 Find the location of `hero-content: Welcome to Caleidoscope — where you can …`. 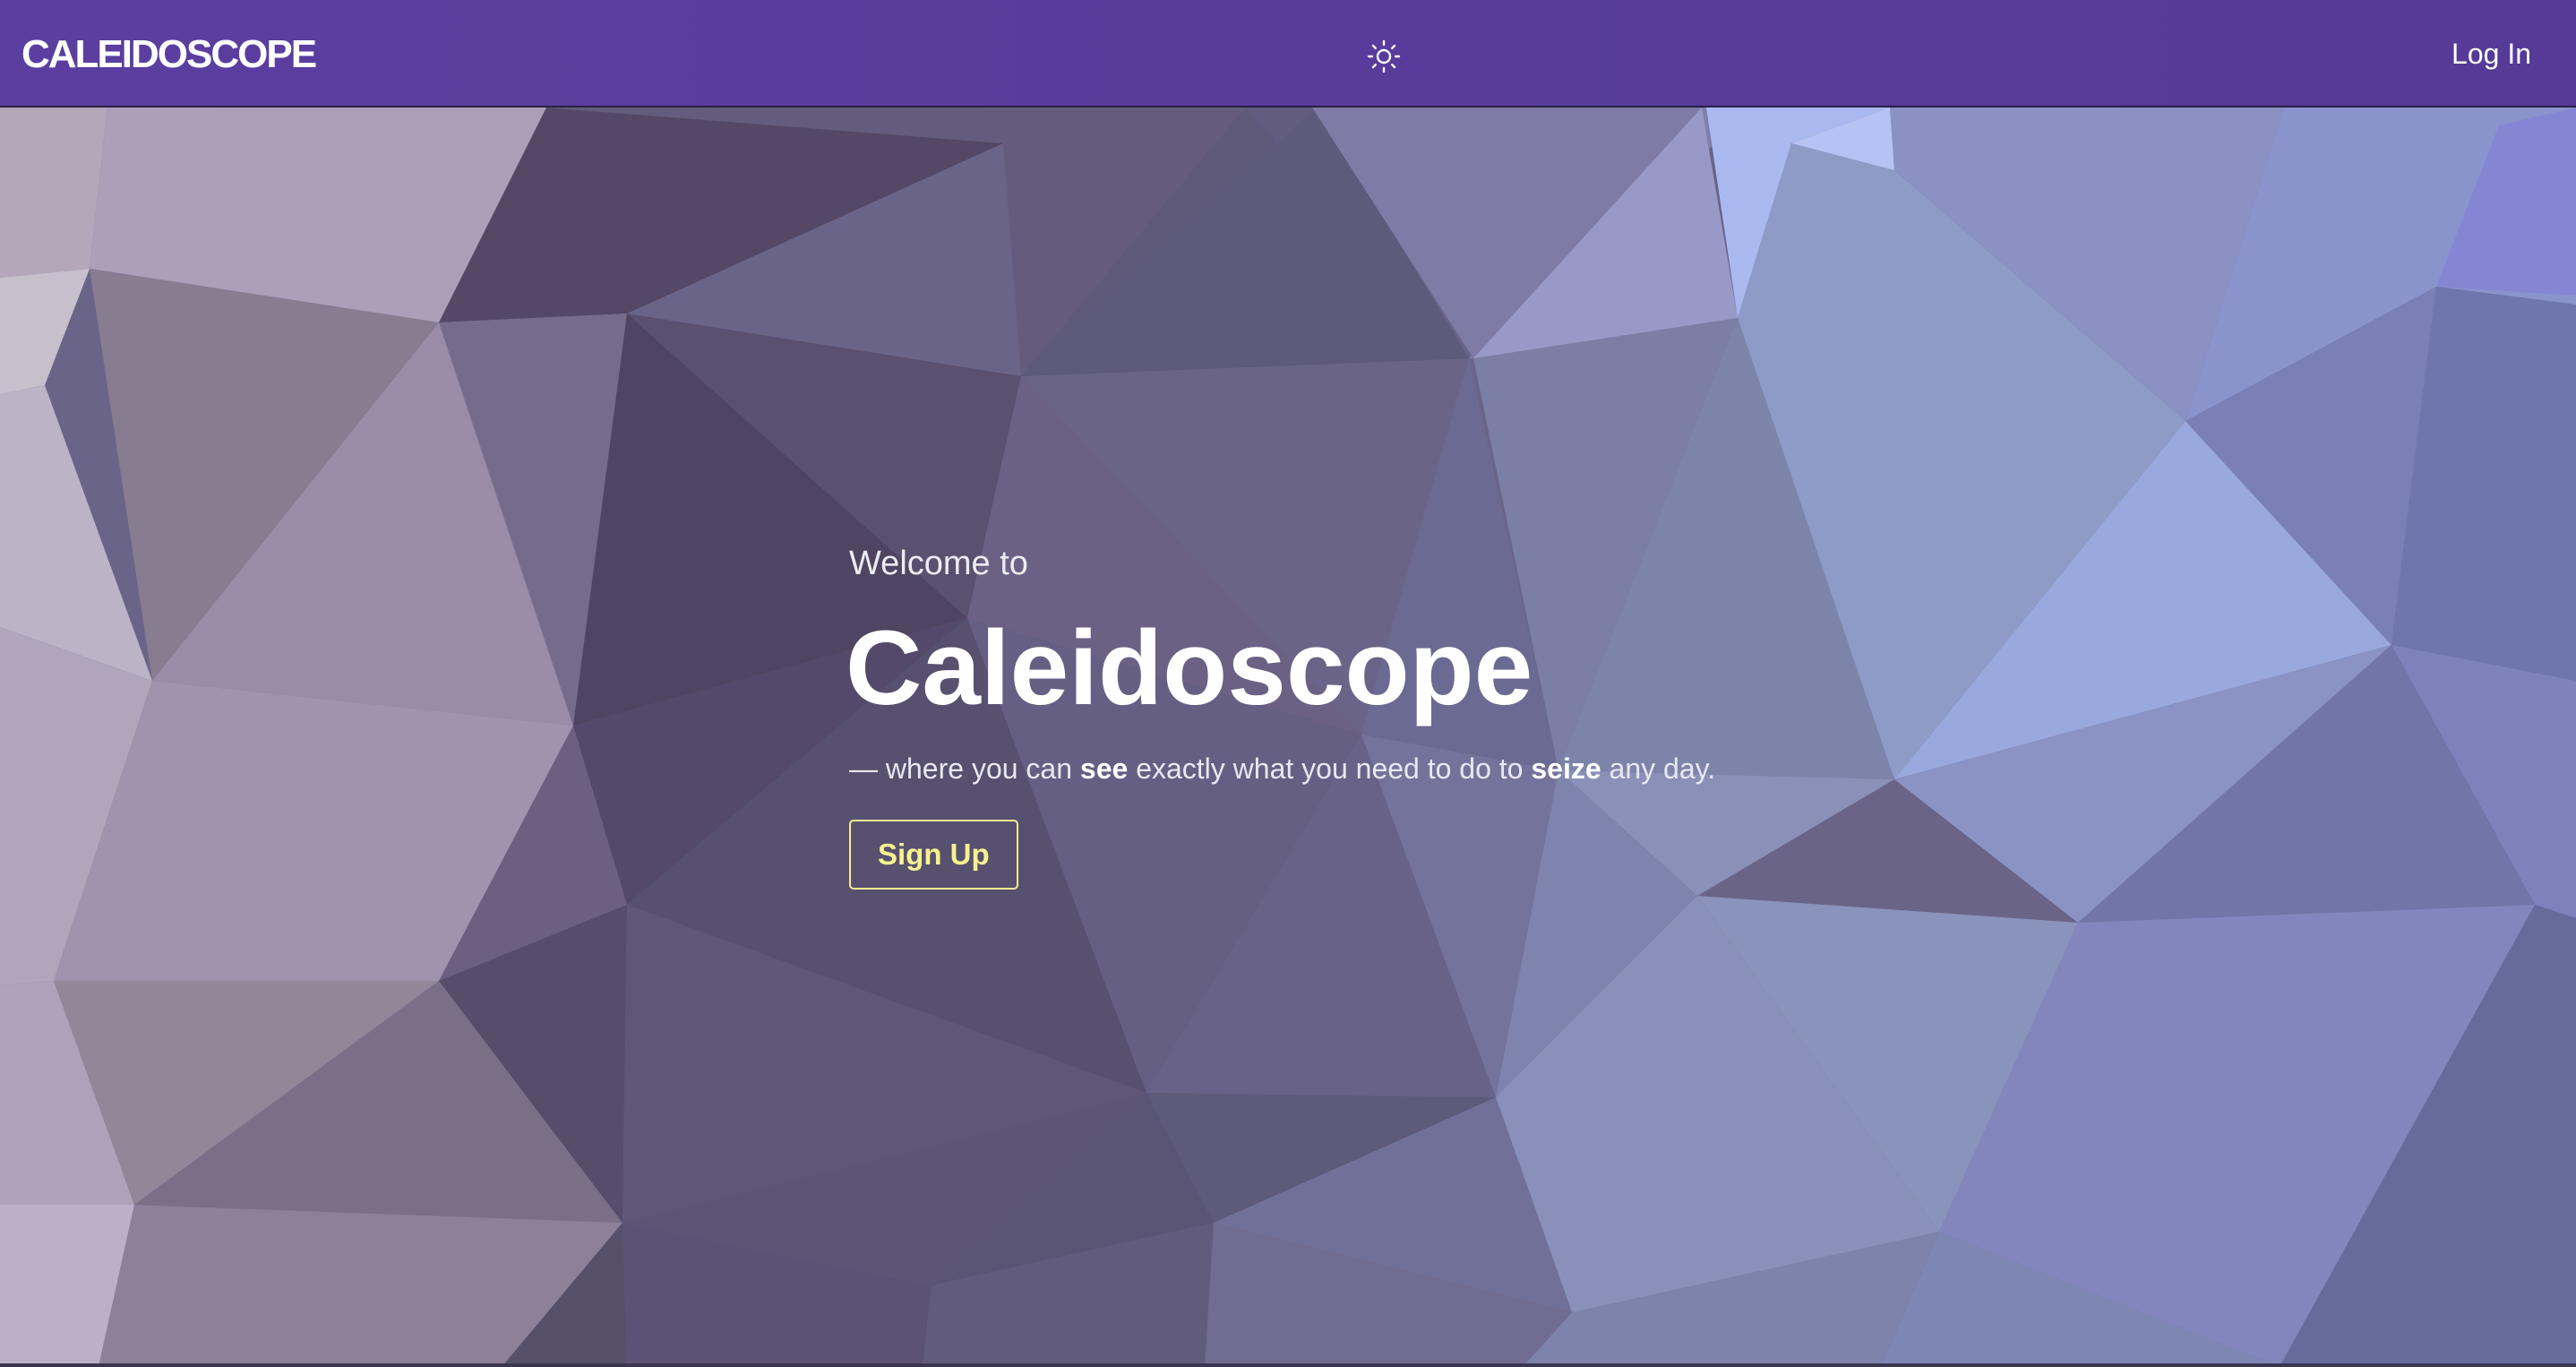

hero-content: Welcome to Caleidoscope — where you can … is located at coordinates (1280, 716).